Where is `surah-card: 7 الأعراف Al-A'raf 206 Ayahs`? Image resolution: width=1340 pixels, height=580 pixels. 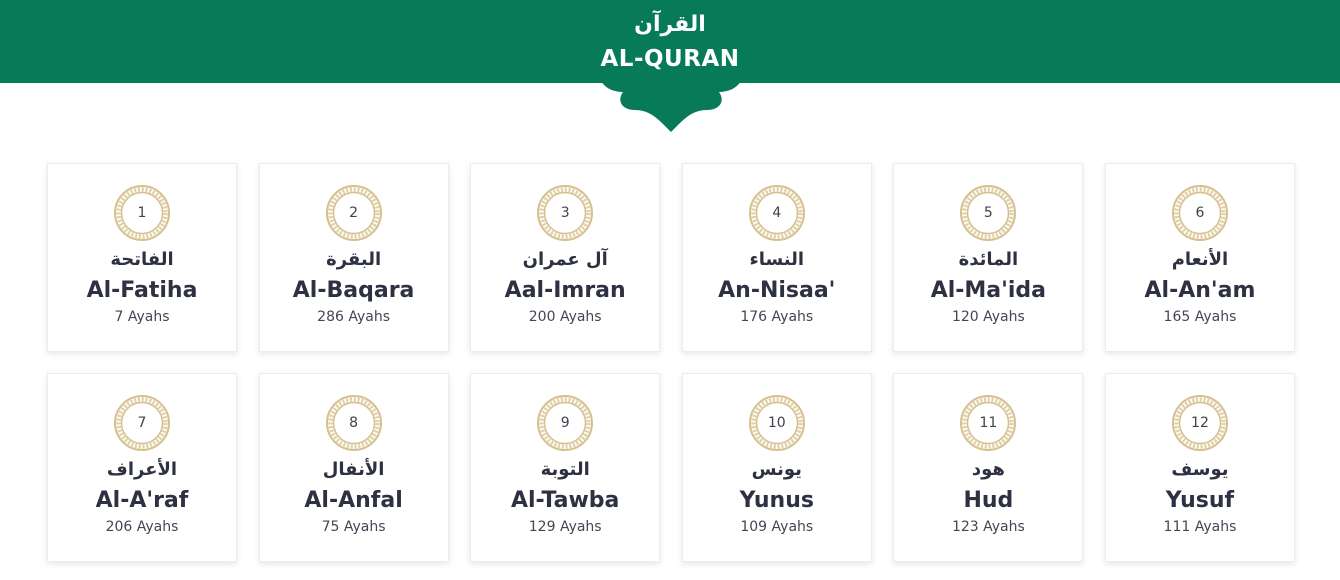 surah-card: 7 الأعراف Al-A'raf 206 Ayahs is located at coordinates (142, 467).